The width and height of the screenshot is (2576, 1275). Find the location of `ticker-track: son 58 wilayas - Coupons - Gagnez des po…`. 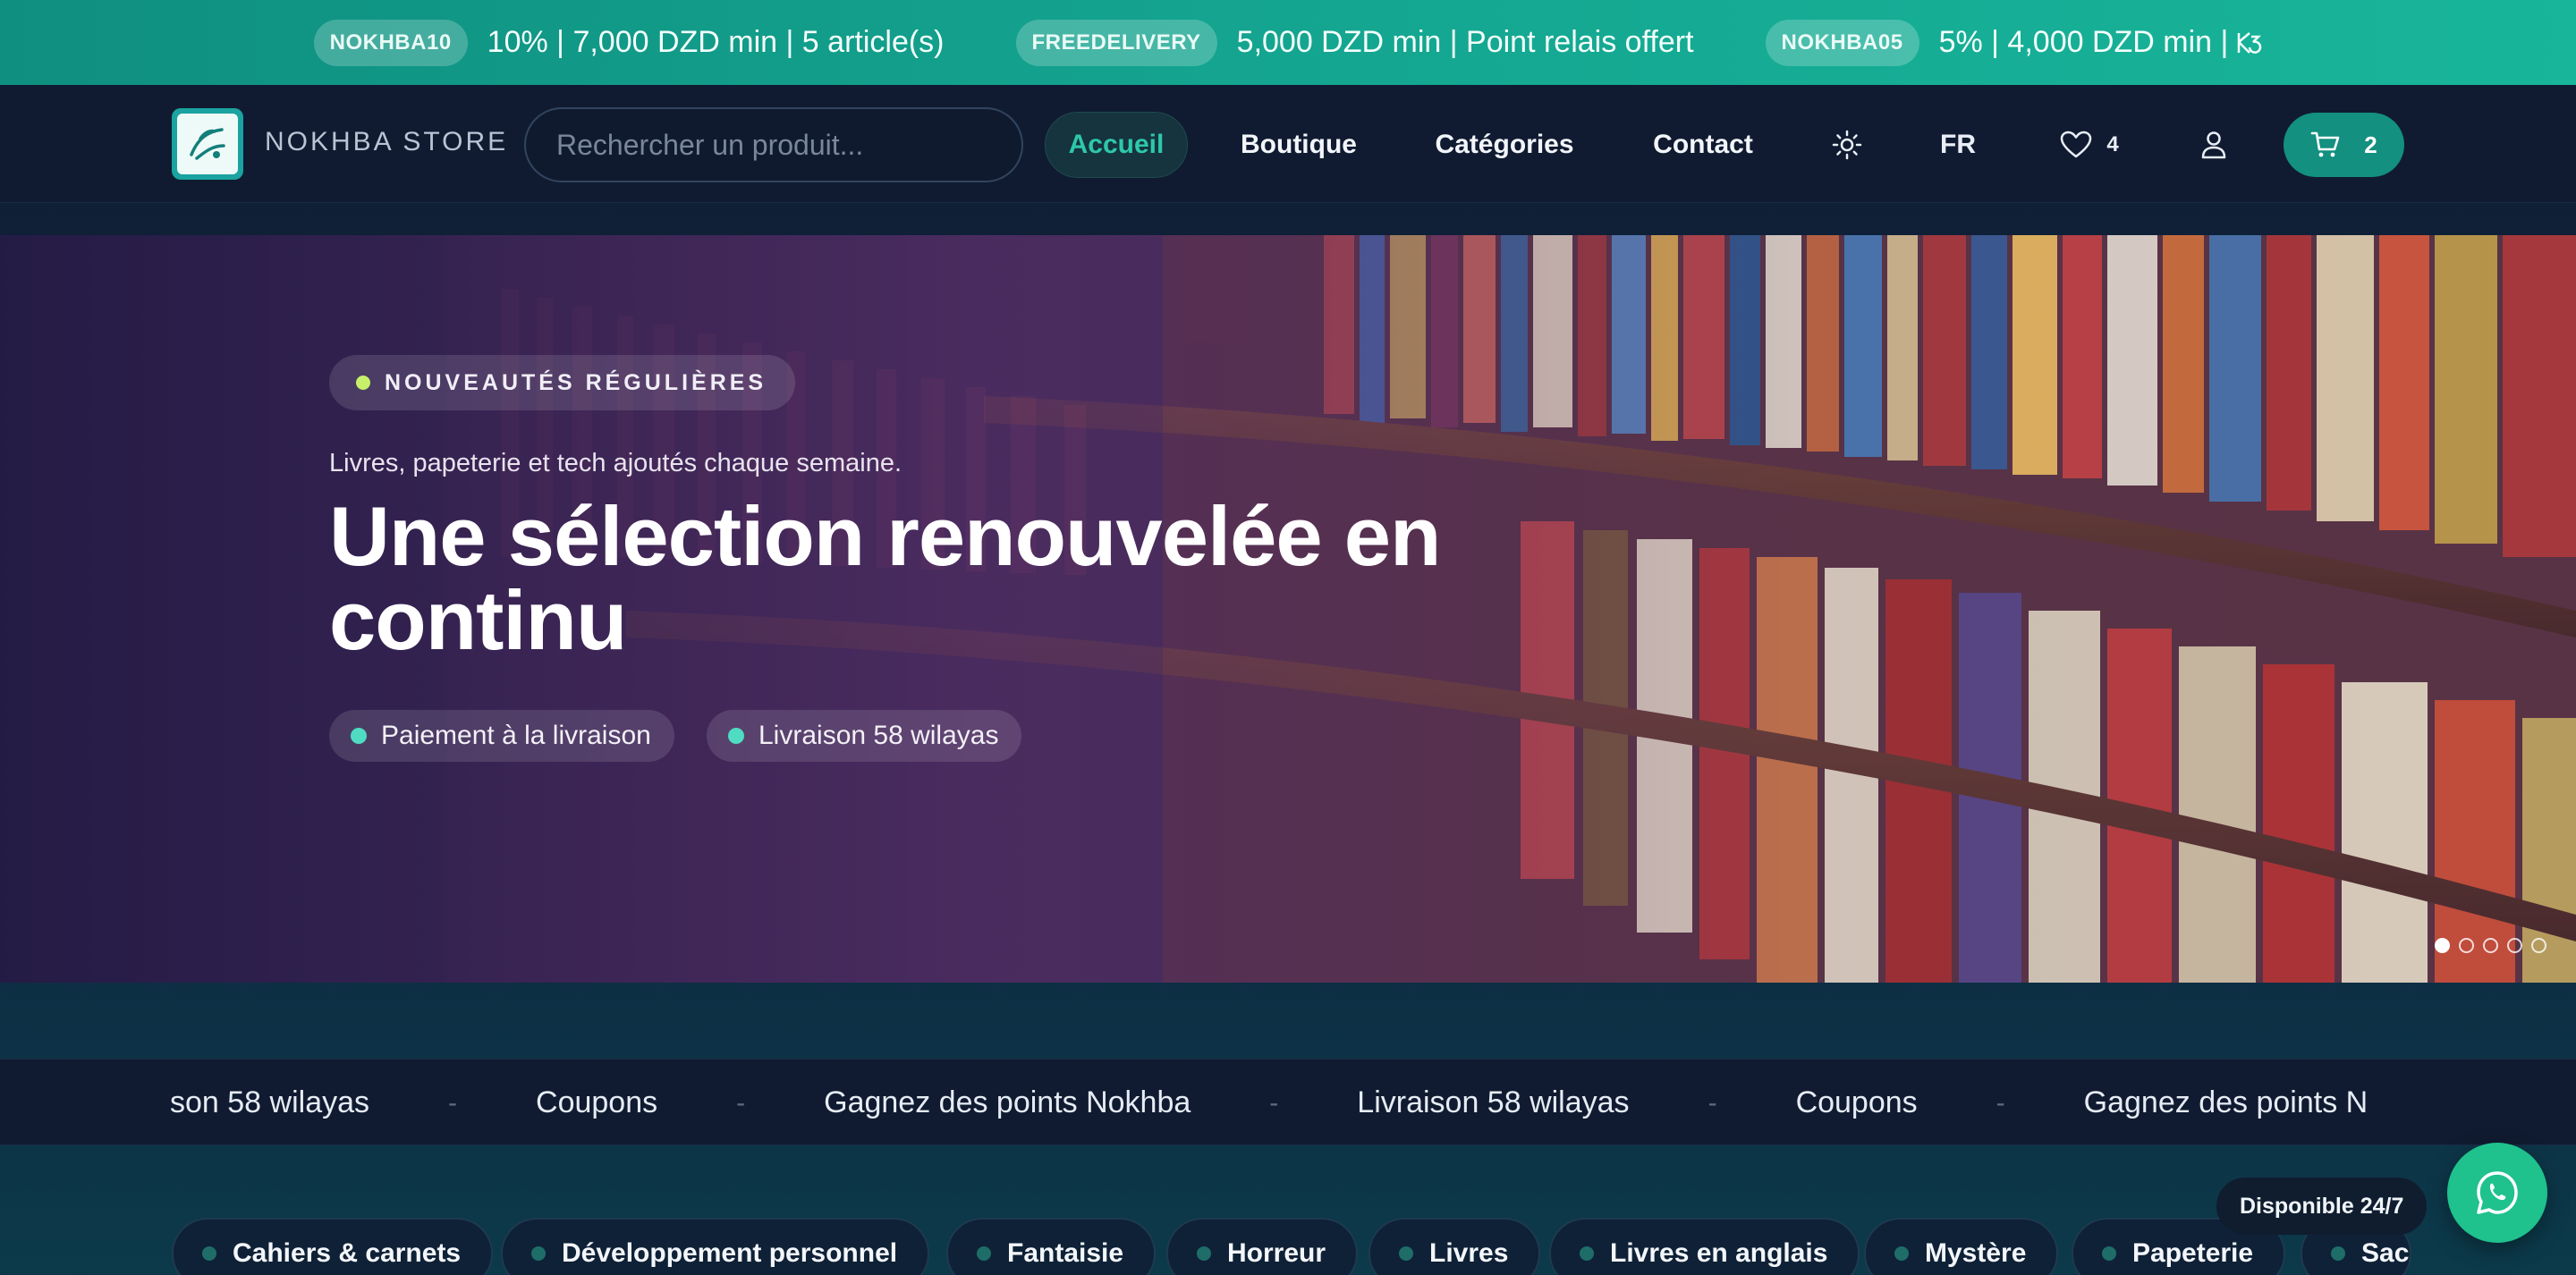

ticker-track: son 58 wilayas - Coupons - Gagnez des po… is located at coordinates (1288, 1102).